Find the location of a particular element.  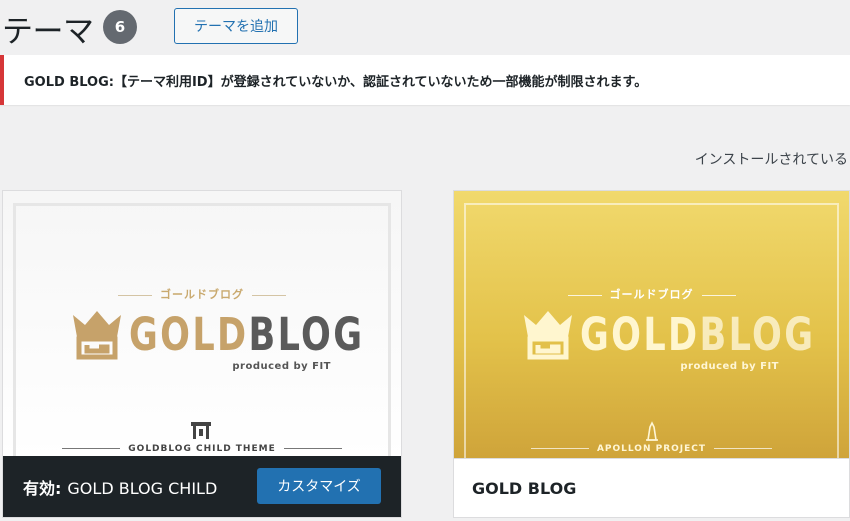

customize-button: カスタマイズ is located at coordinates (319, 486).